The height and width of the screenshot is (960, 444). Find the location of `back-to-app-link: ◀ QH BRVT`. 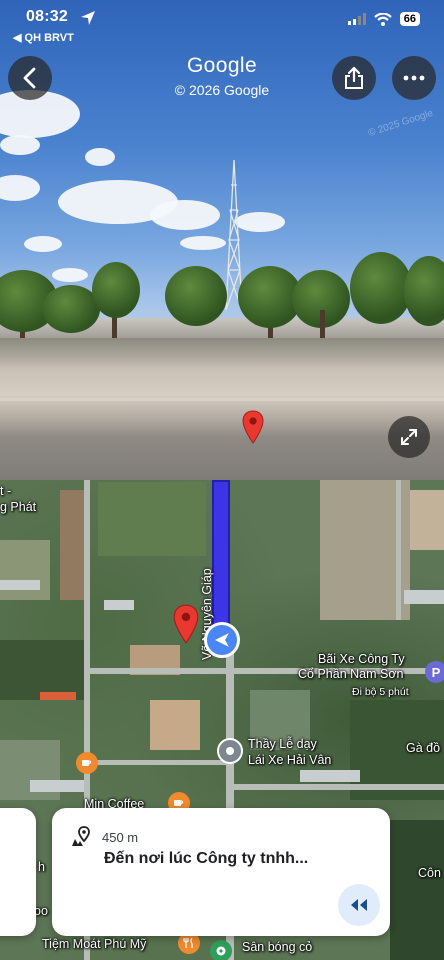

back-to-app-link: ◀ QH BRVT is located at coordinates (43, 37).